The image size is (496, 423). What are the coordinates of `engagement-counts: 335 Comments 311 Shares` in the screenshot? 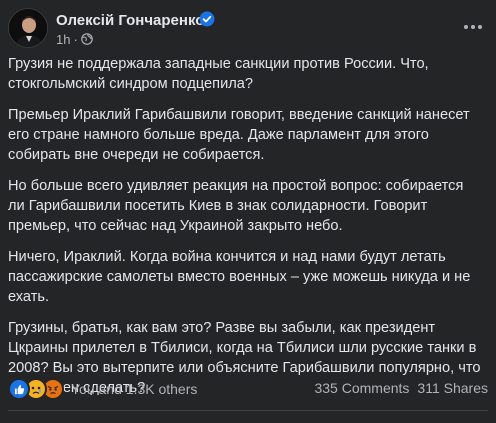 It's located at (401, 388).